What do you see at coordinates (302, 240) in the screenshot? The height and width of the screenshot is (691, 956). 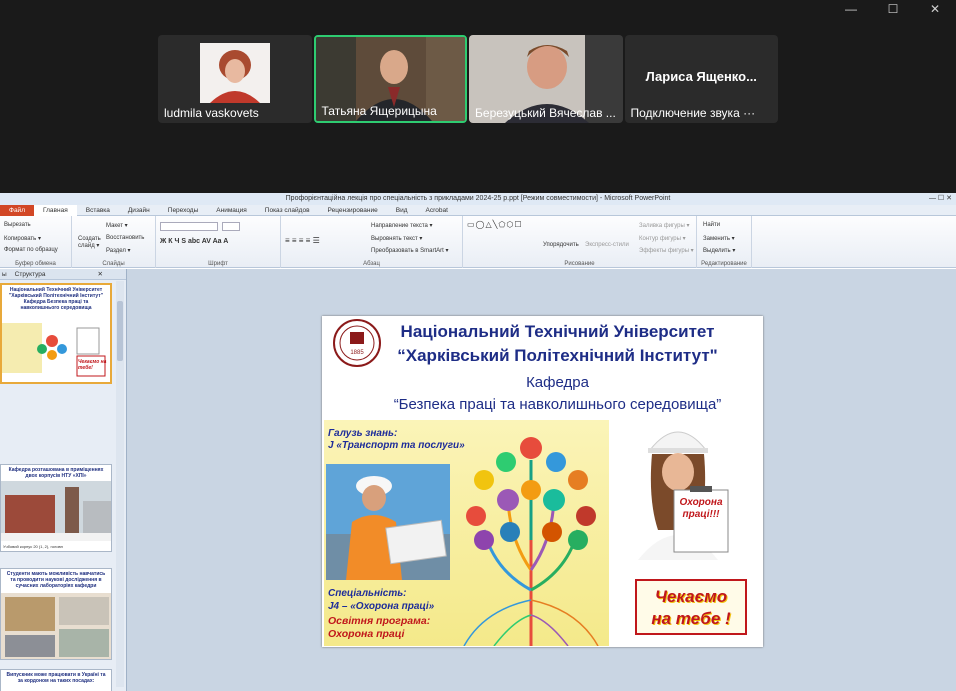 I see `align-buttons: ≡ ≡ ≡ ≡ ☰` at bounding box center [302, 240].